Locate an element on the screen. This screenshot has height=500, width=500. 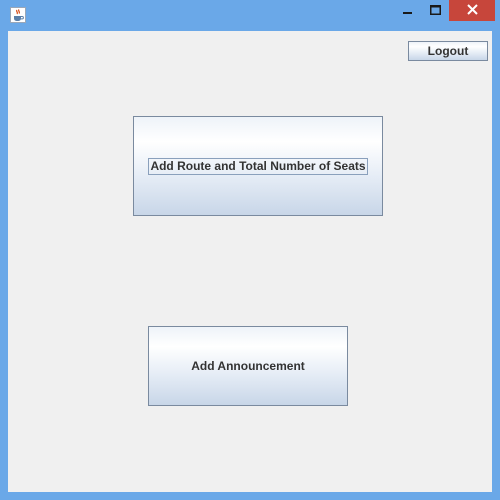
close-button is located at coordinates (472, 10).